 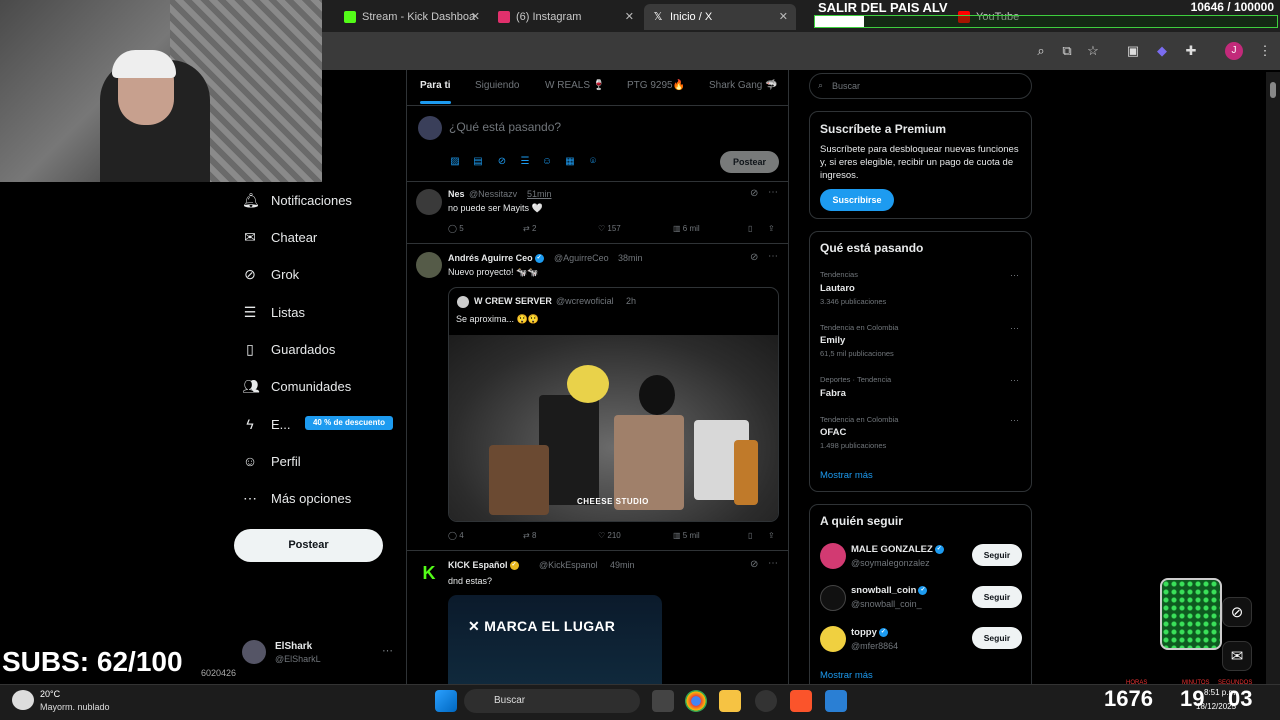 What do you see at coordinates (581, 258) in the screenshot?
I see `tweet-handle: @AguirreCeo` at bounding box center [581, 258].